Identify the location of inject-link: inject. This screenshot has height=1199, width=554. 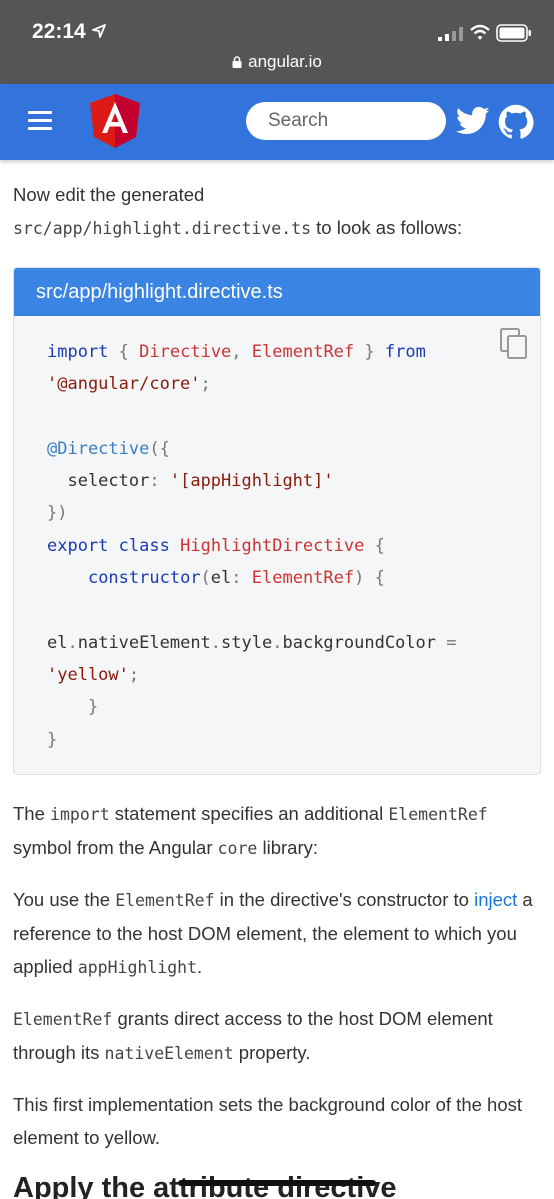
(495, 899).